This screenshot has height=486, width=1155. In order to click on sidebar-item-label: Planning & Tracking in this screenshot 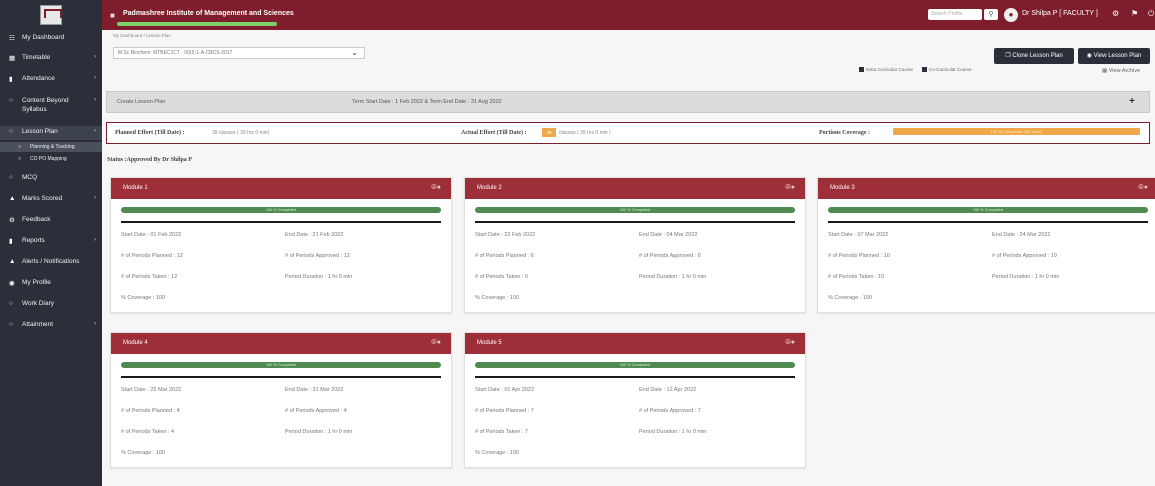, I will do `click(52, 147)`.